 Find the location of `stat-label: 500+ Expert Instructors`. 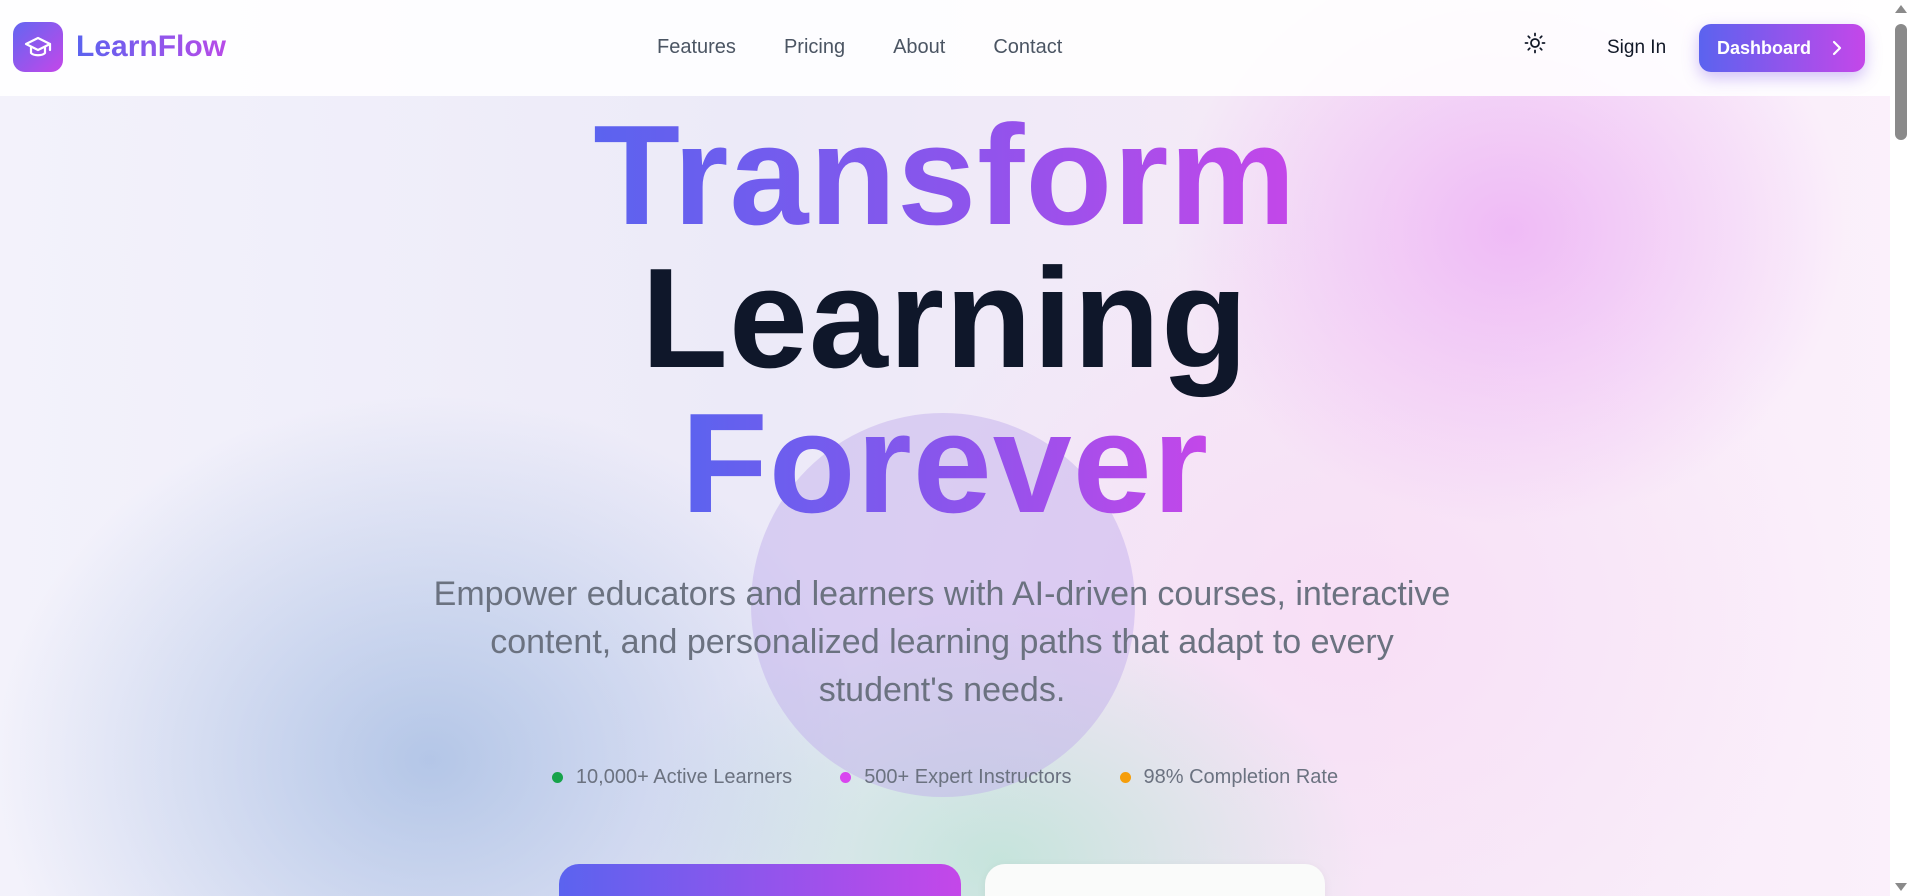

stat-label: 500+ Expert Instructors is located at coordinates (968, 777).